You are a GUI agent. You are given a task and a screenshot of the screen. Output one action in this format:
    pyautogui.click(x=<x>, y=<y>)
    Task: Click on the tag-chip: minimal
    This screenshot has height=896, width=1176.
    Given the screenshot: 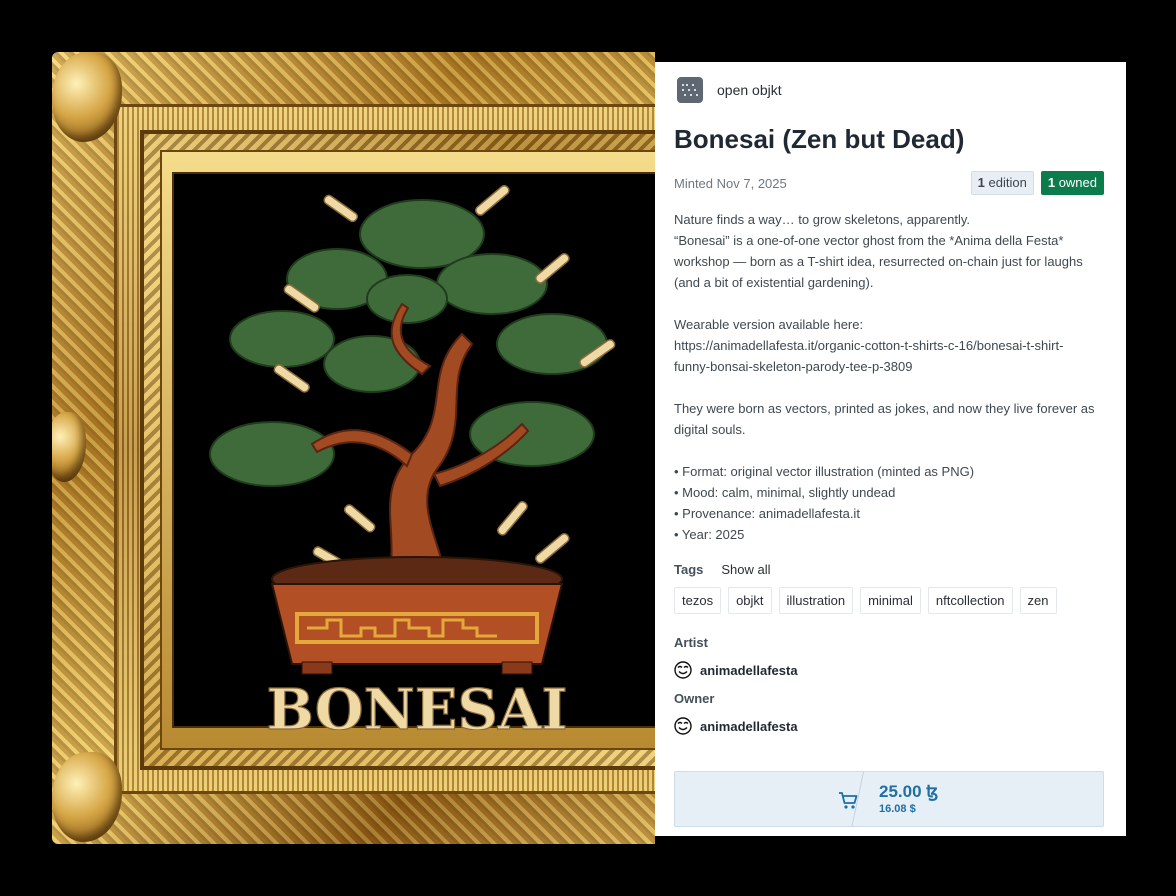 What is the action you would take?
    pyautogui.click(x=890, y=600)
    